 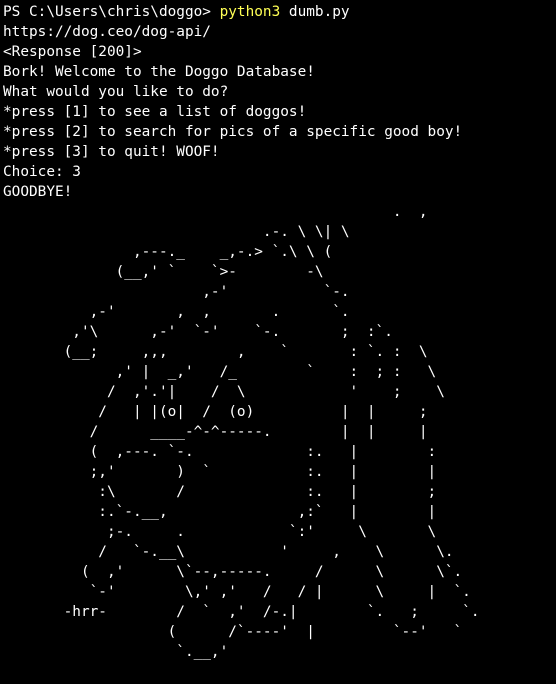 What do you see at coordinates (111, 12) in the screenshot?
I see `prompt-path: PS C:\Users\chris\doggo>` at bounding box center [111, 12].